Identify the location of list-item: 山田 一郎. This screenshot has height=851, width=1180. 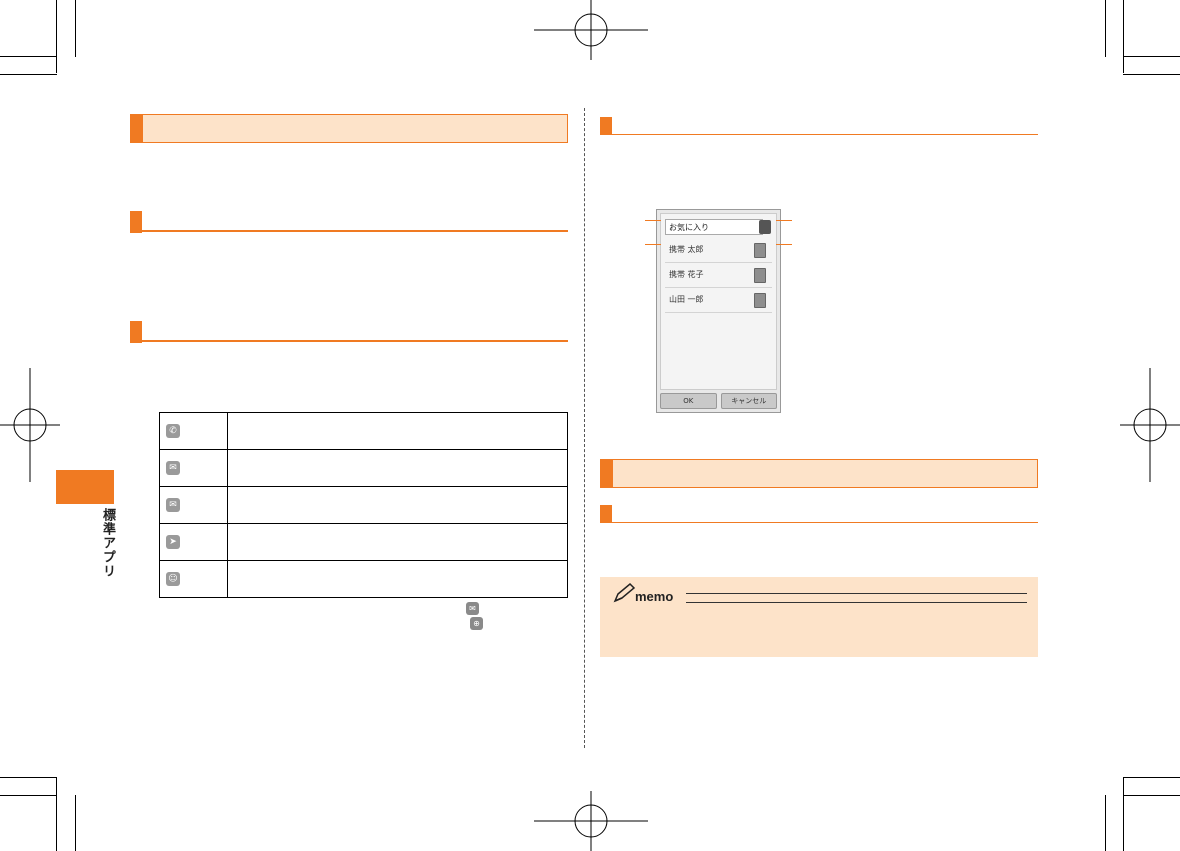
(718, 300).